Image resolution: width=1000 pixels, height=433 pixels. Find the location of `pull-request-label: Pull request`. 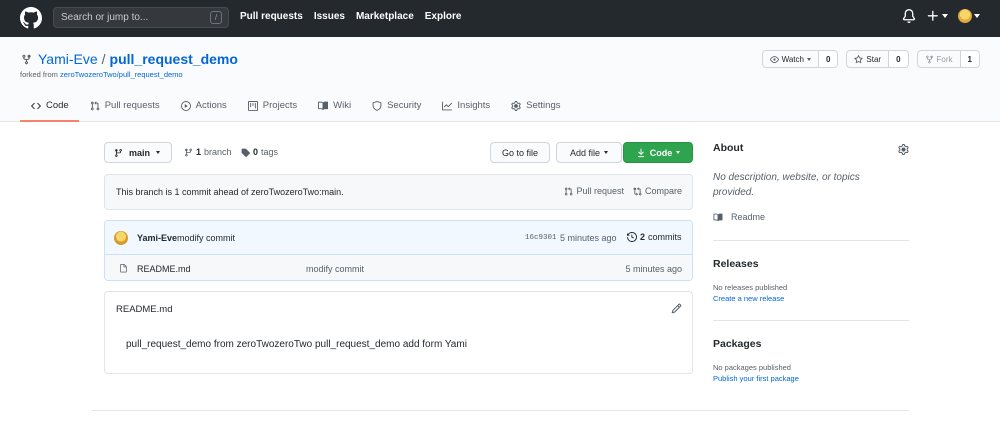

pull-request-label: Pull request is located at coordinates (600, 191).